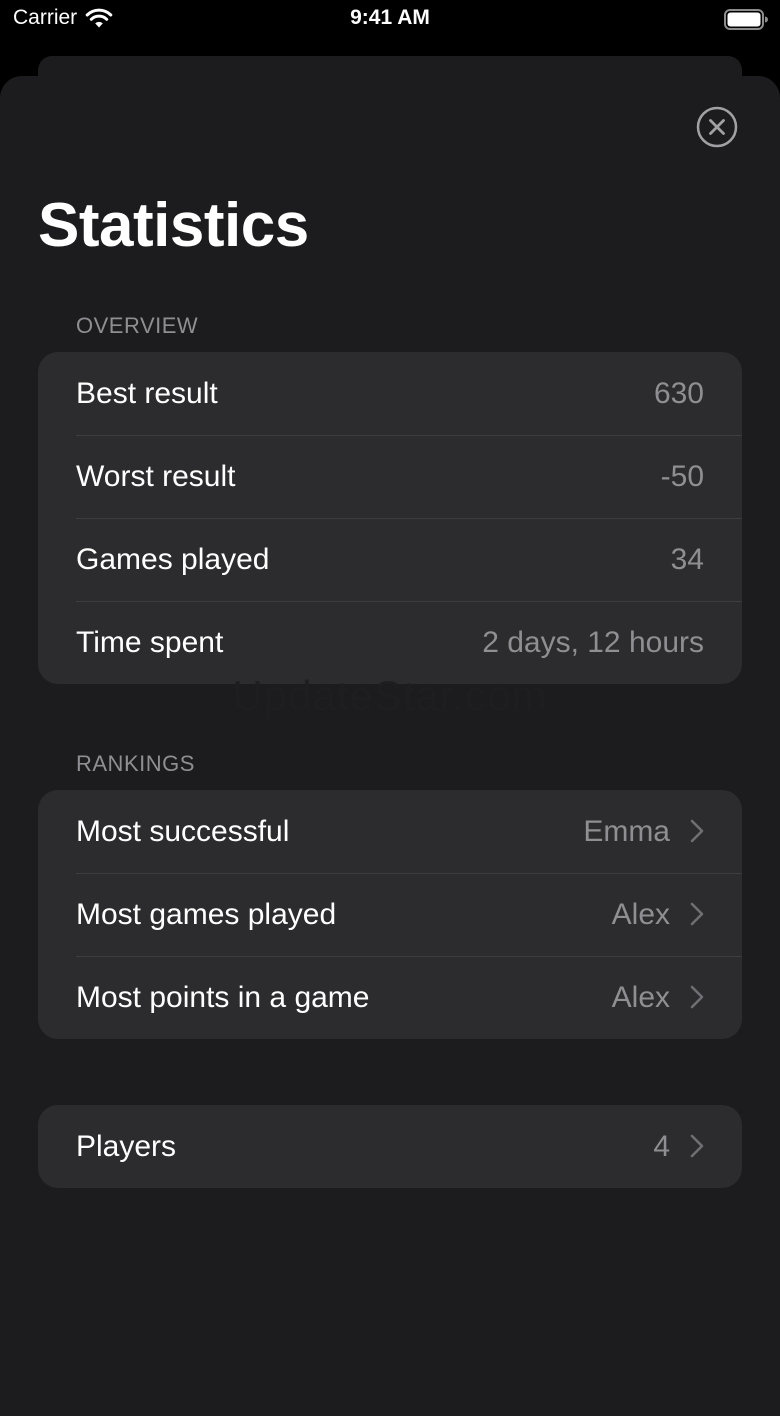 The height and width of the screenshot is (1416, 780). I want to click on rankings-row-most-games-played: Most games played Alex, so click(390, 914).